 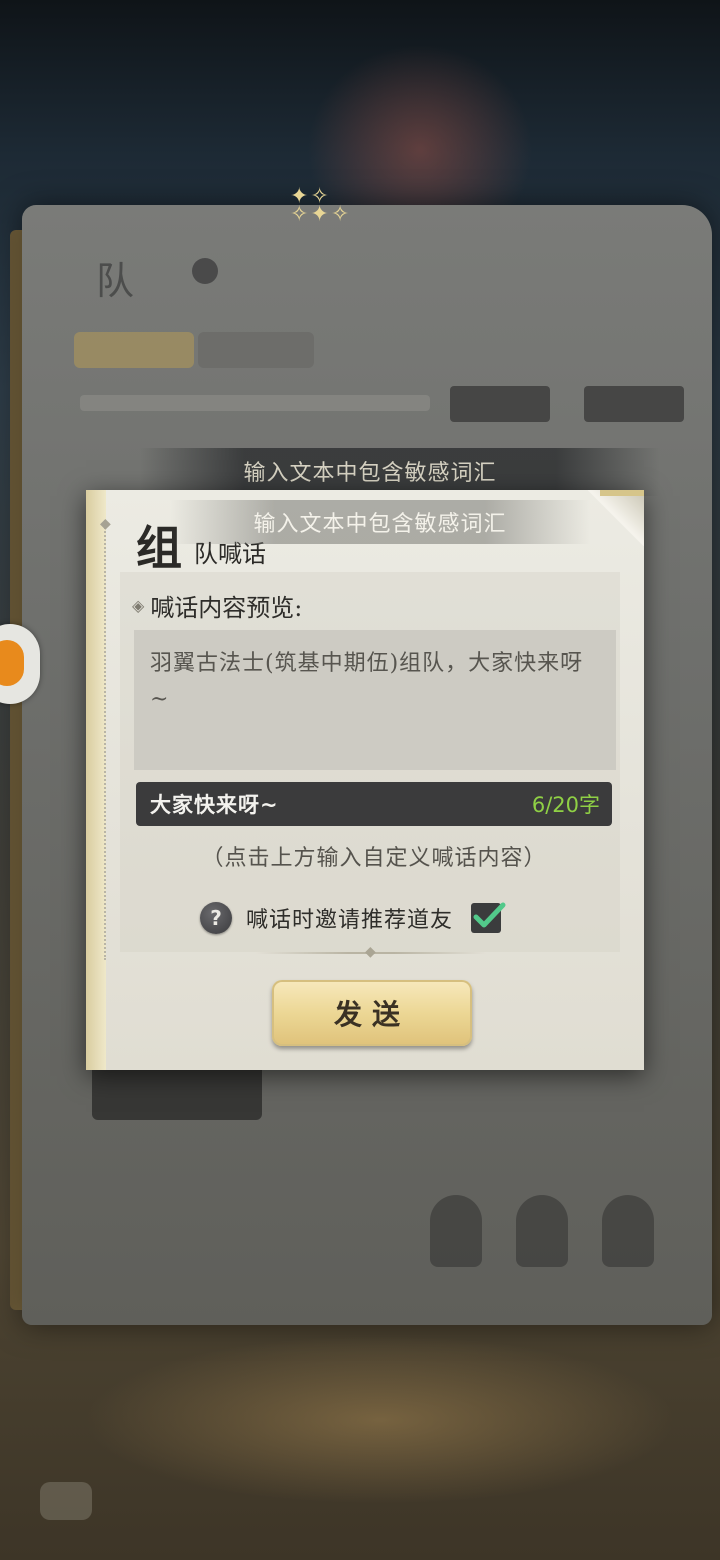 I want to click on sensitive-word-toast: 输入文本中包含敏感词汇, so click(x=380, y=522).